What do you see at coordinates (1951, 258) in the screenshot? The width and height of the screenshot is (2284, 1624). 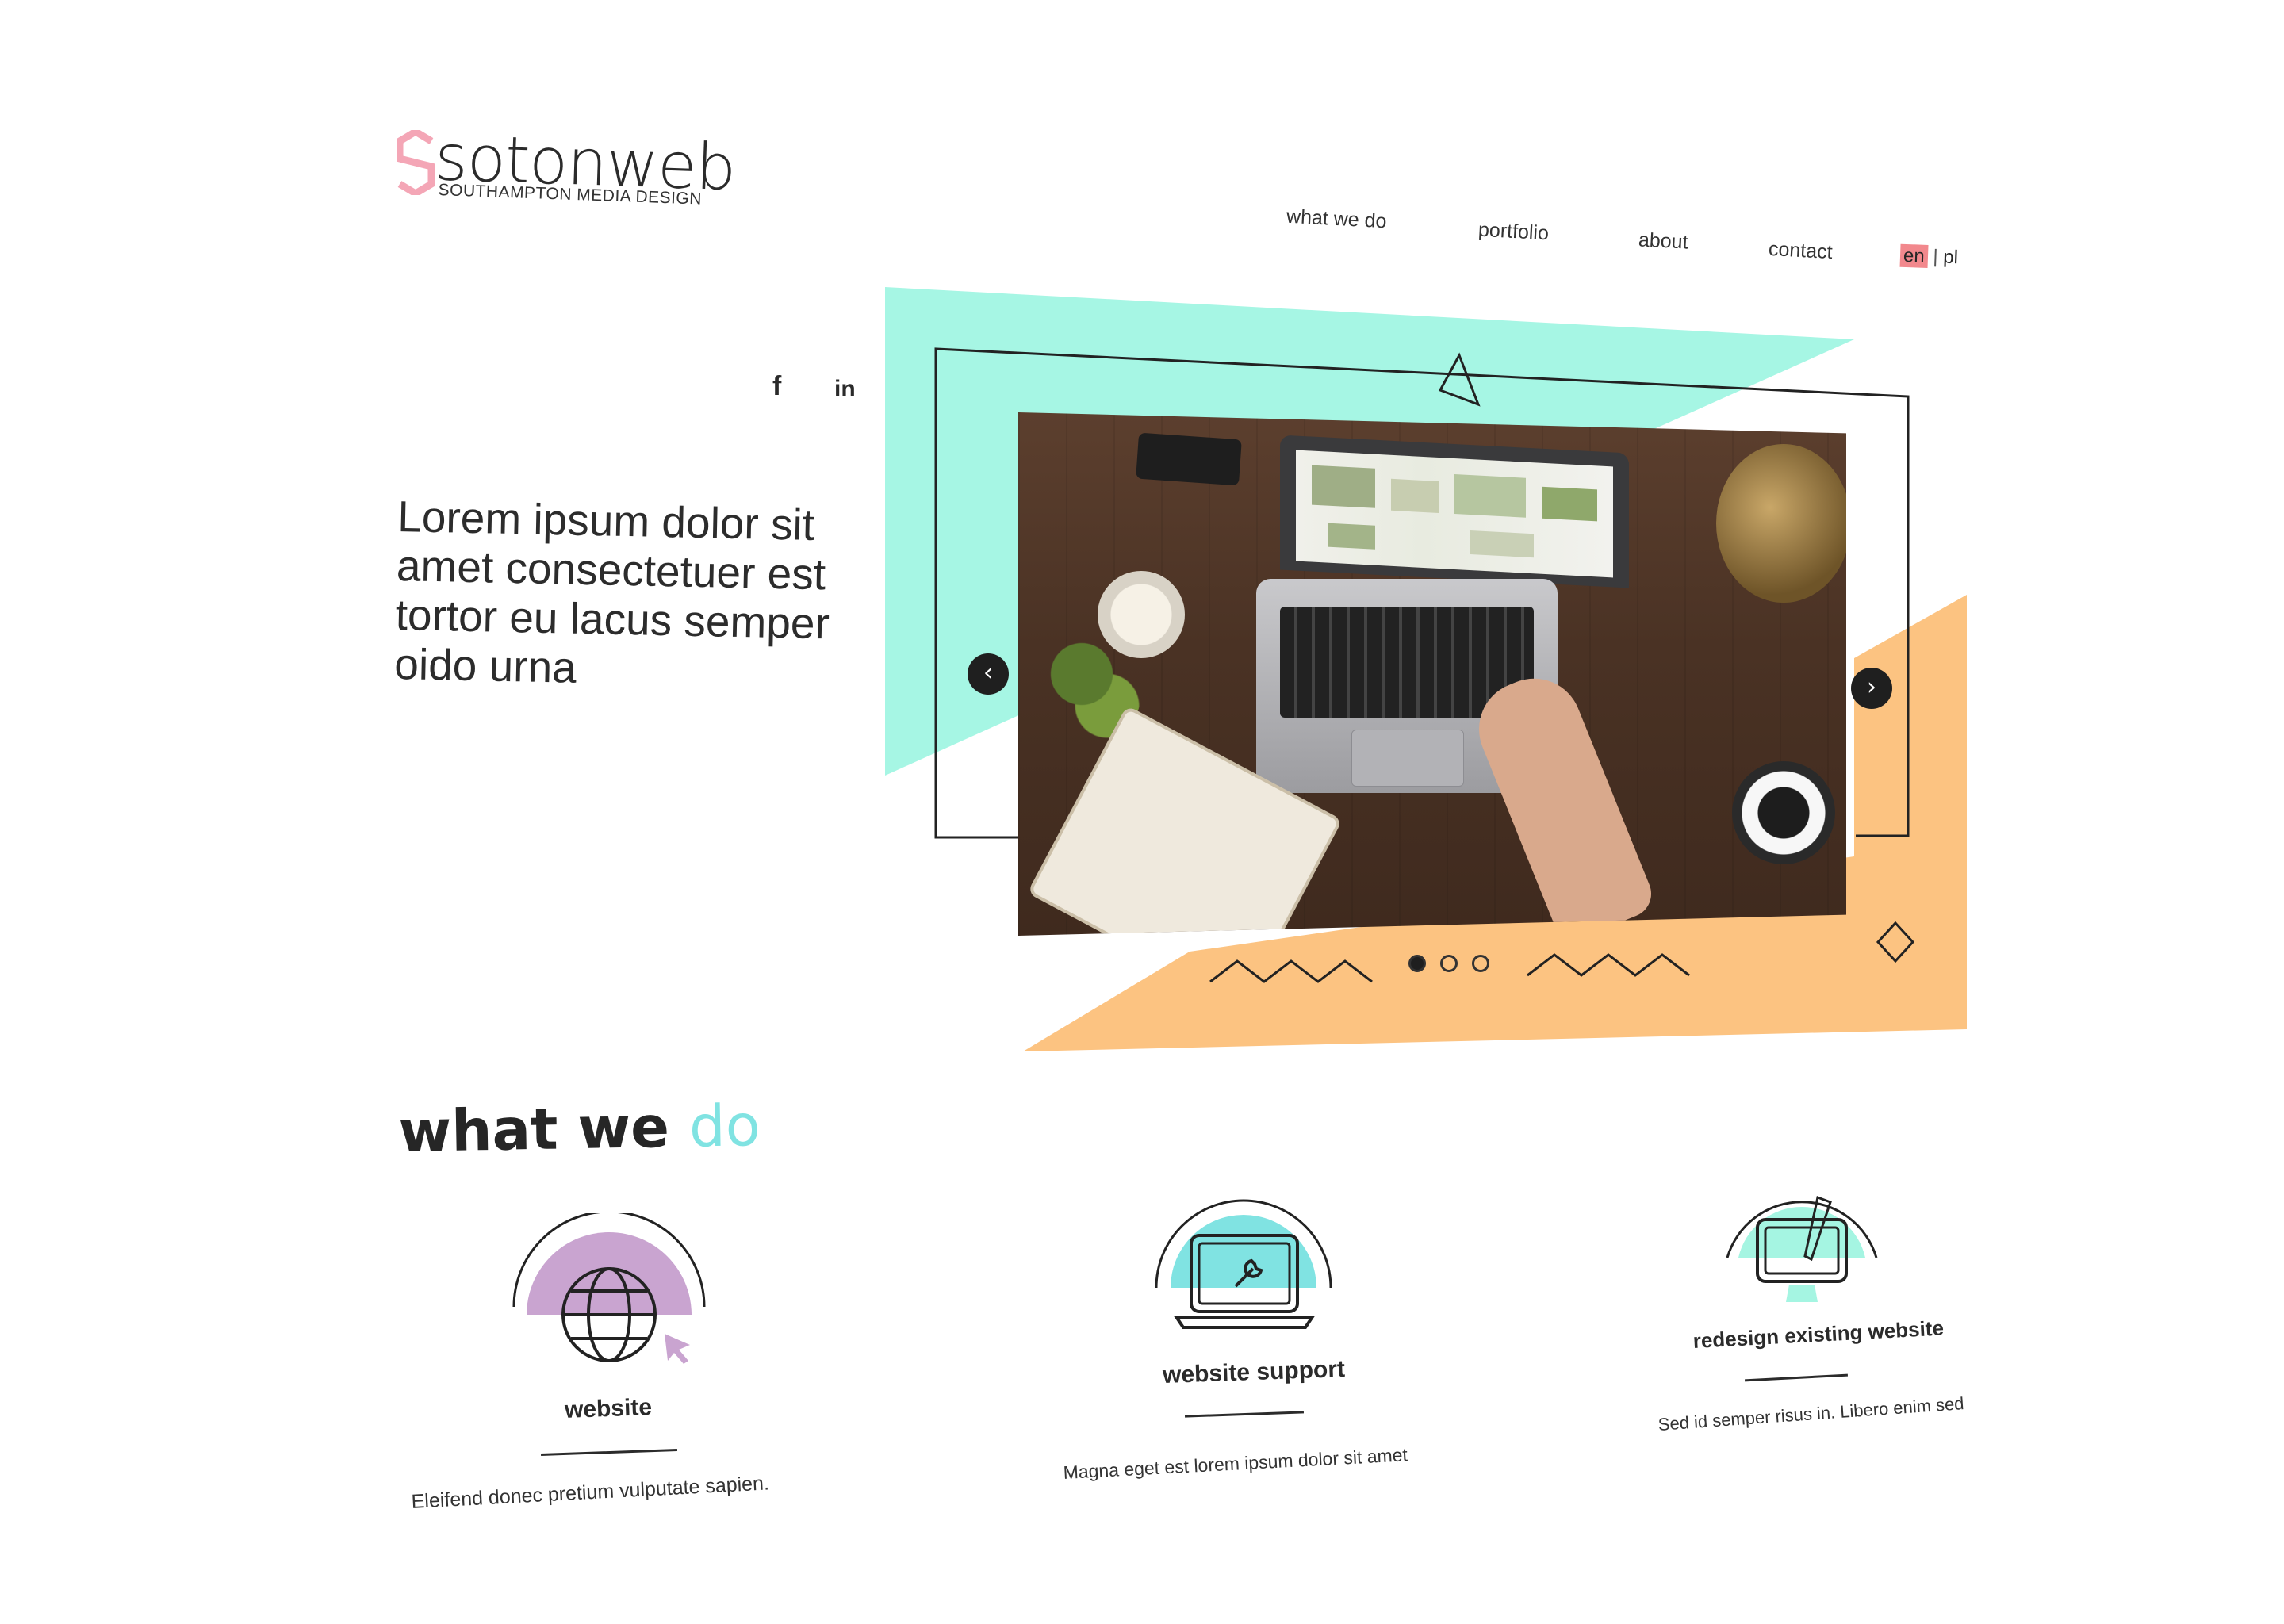 I see `lang-pl: pl` at bounding box center [1951, 258].